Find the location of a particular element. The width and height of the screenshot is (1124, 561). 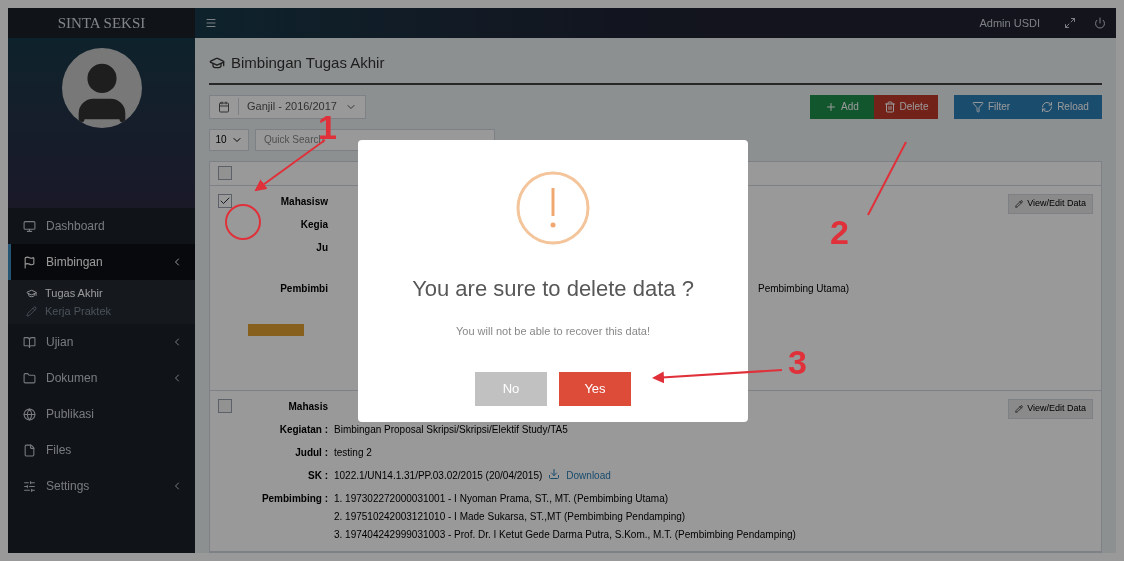

annotation-circle is located at coordinates (243, 222).